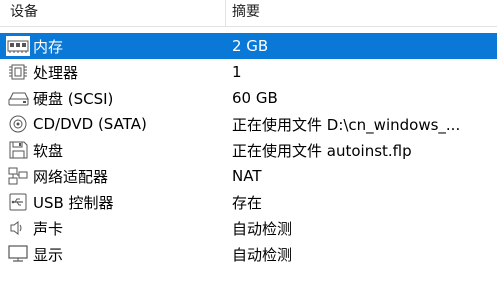 Image resolution: width=497 pixels, height=301 pixels. What do you see at coordinates (113, 13) in the screenshot?
I see `header-device-column: 设备` at bounding box center [113, 13].